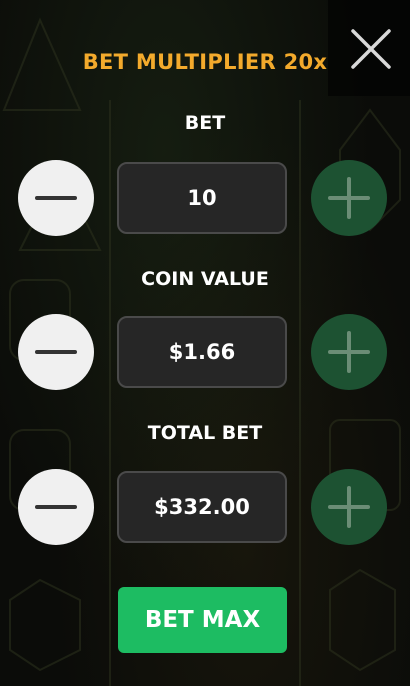 The width and height of the screenshot is (410, 686). I want to click on coin-value-label: COIN VALUE, so click(205, 279).